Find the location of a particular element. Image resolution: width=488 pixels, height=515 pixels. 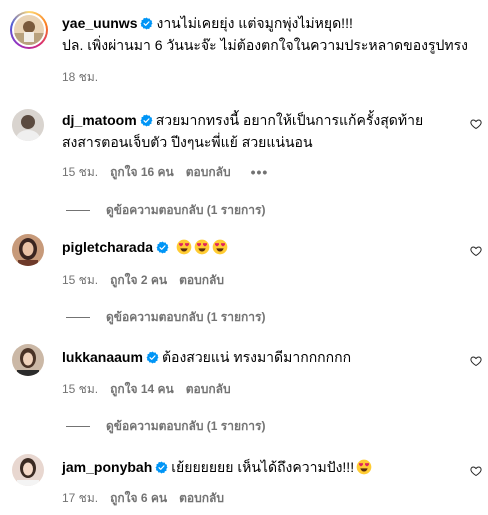

comment-text: ต้องสวยแน่ ทรงมาดีมากกกกกก is located at coordinates (256, 357).